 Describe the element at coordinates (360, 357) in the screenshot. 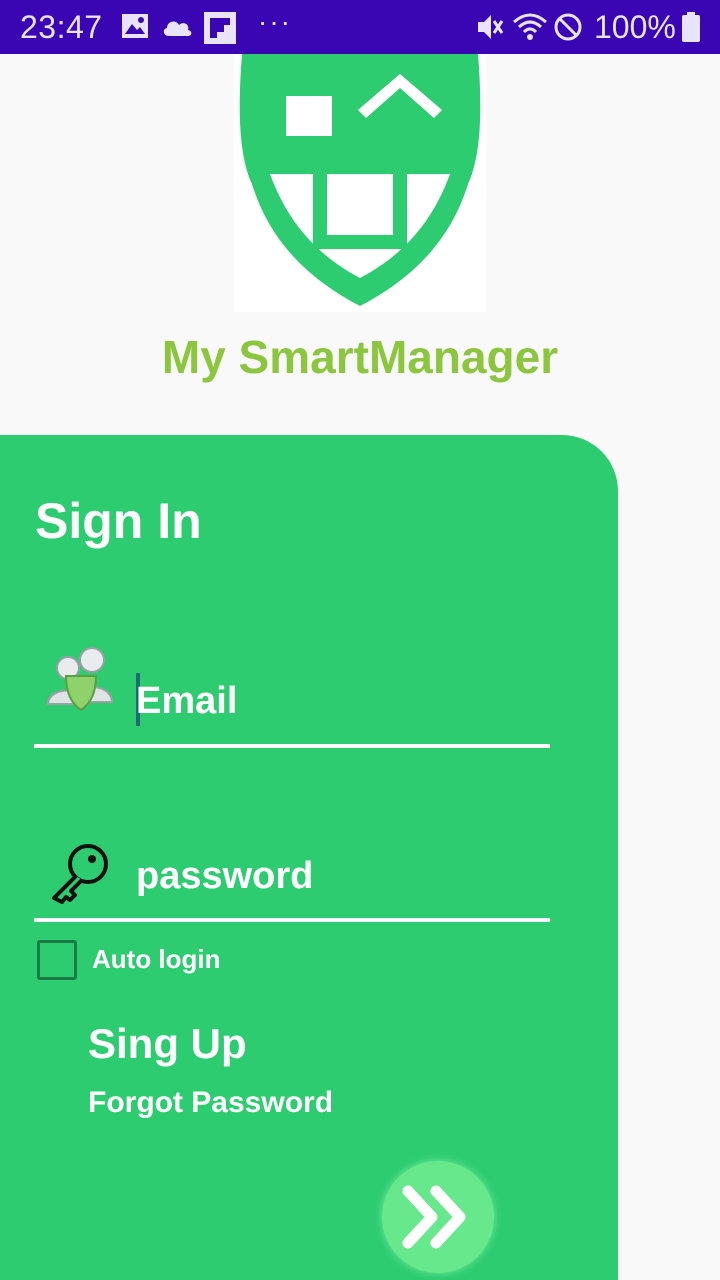

I see `app-title: My SmartManager` at that location.